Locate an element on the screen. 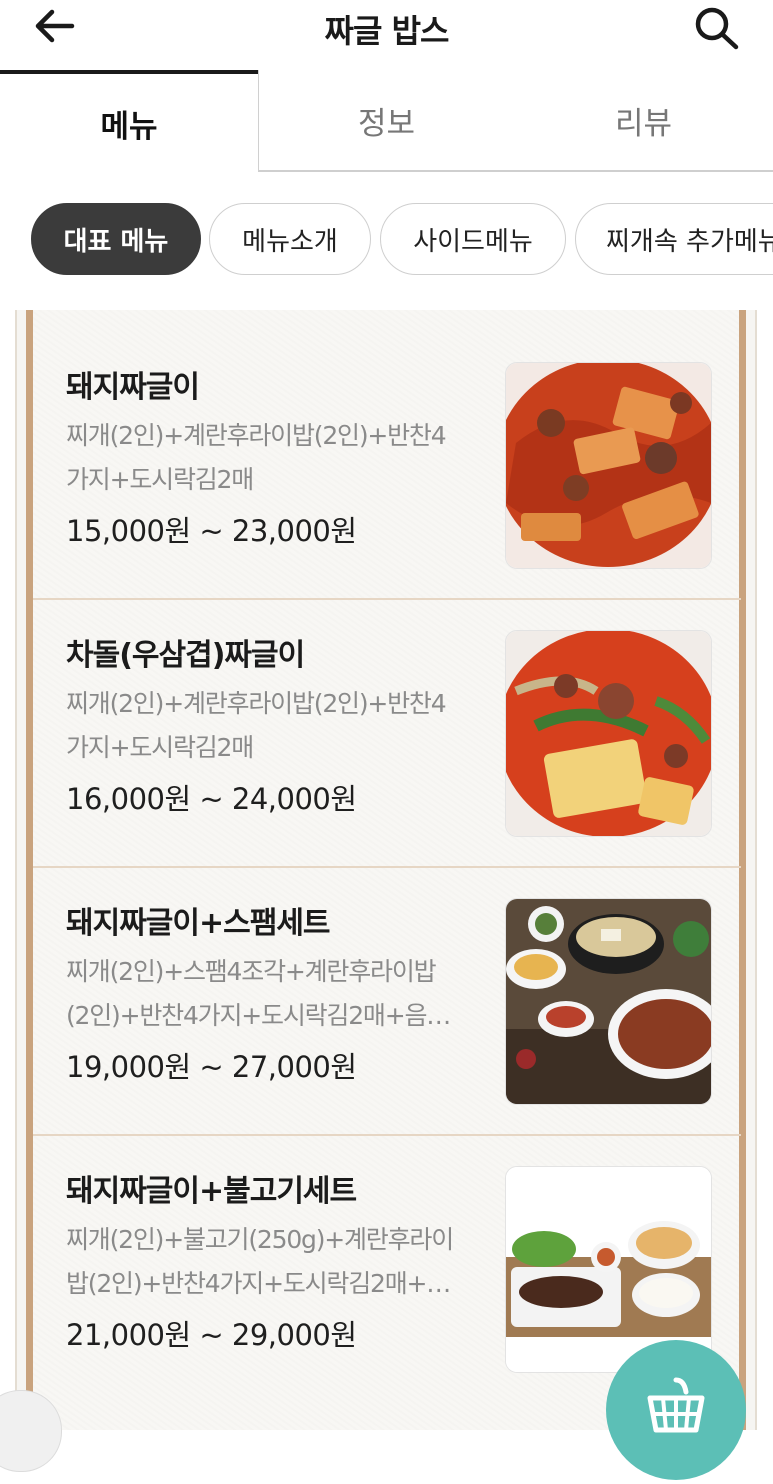 Image resolution: width=773 pixels, height=1484 pixels. left-frame-rail is located at coordinates (29, 870).